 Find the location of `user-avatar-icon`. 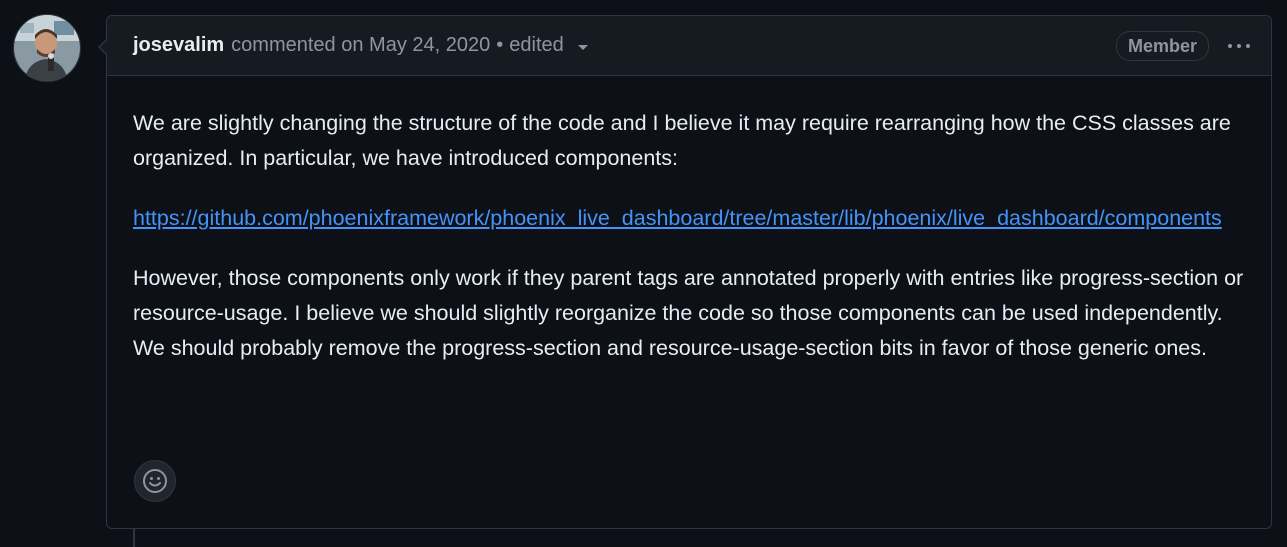

user-avatar-icon is located at coordinates (47, 48).